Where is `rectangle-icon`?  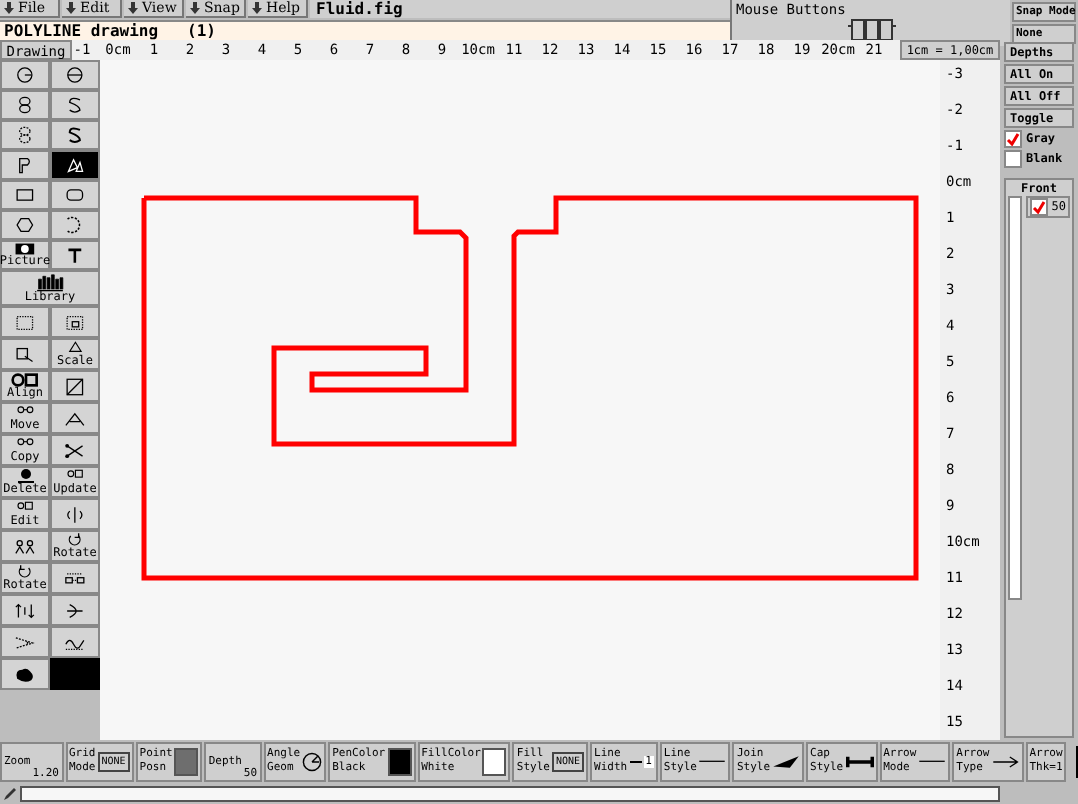
rectangle-icon is located at coordinates (25, 195).